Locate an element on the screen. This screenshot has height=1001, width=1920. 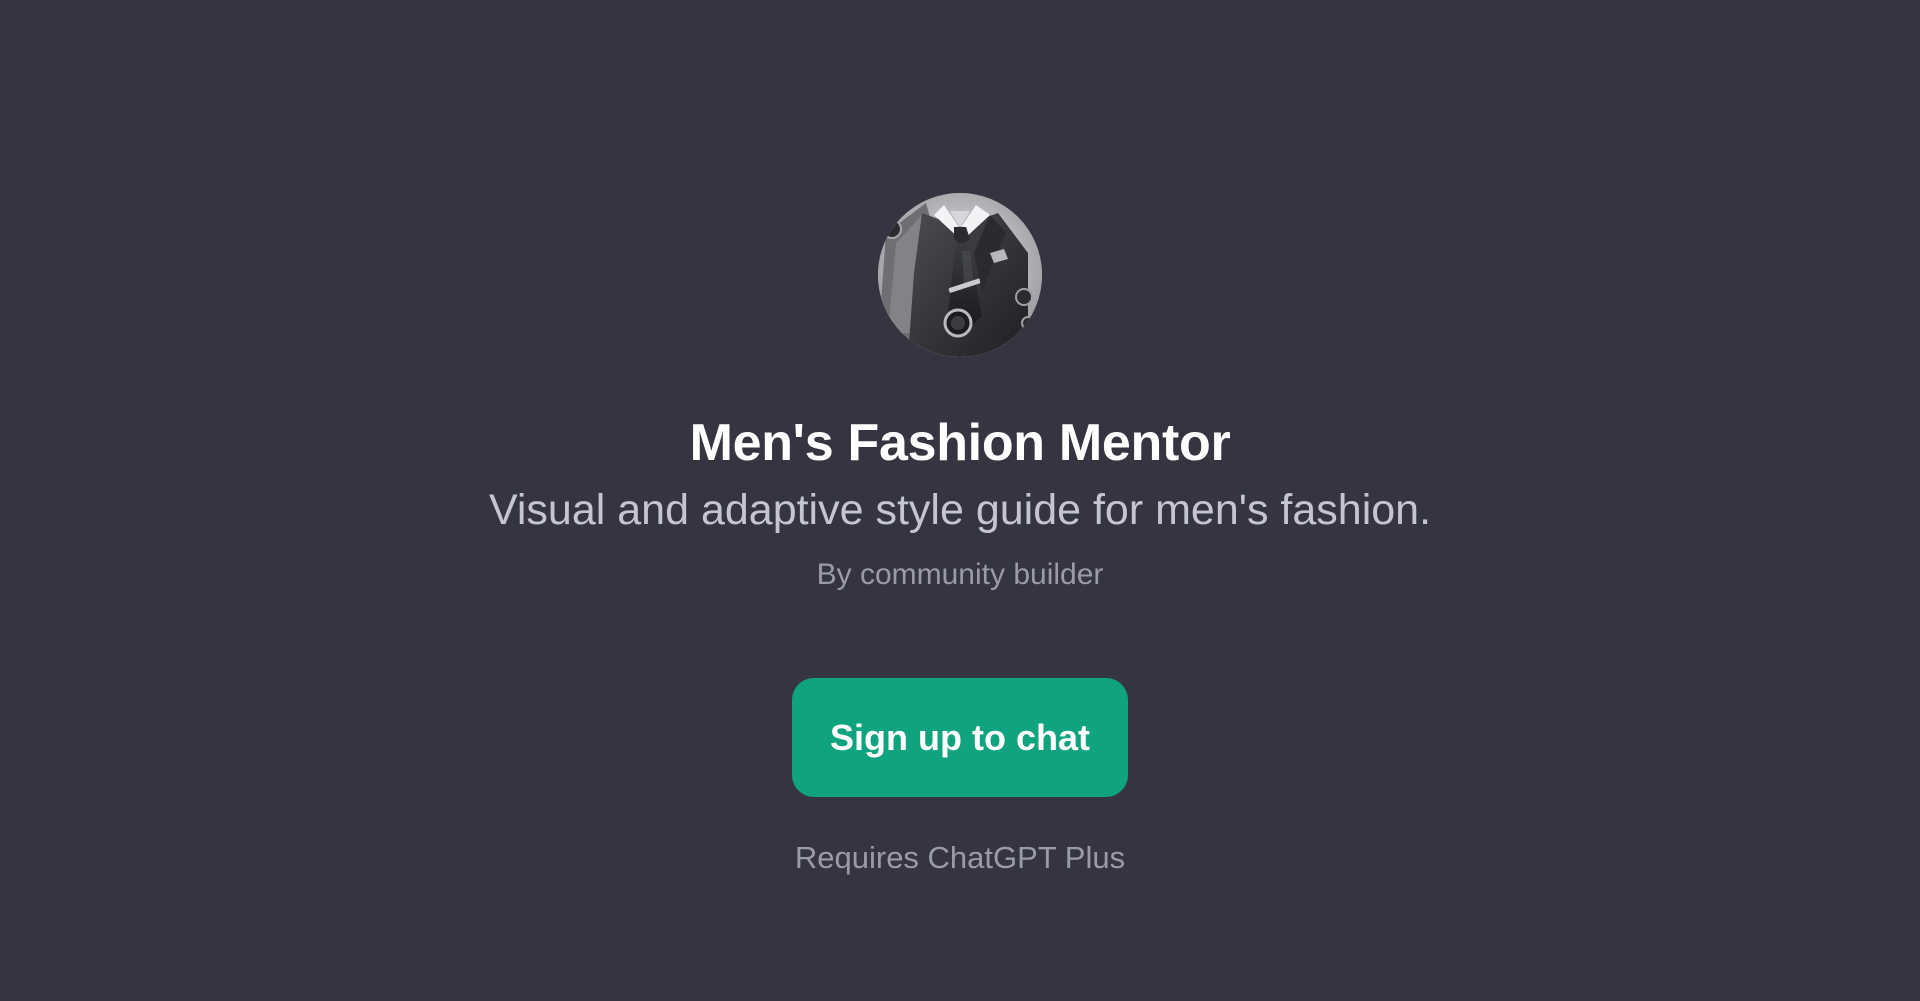
gpt-avatar is located at coordinates (960, 275).